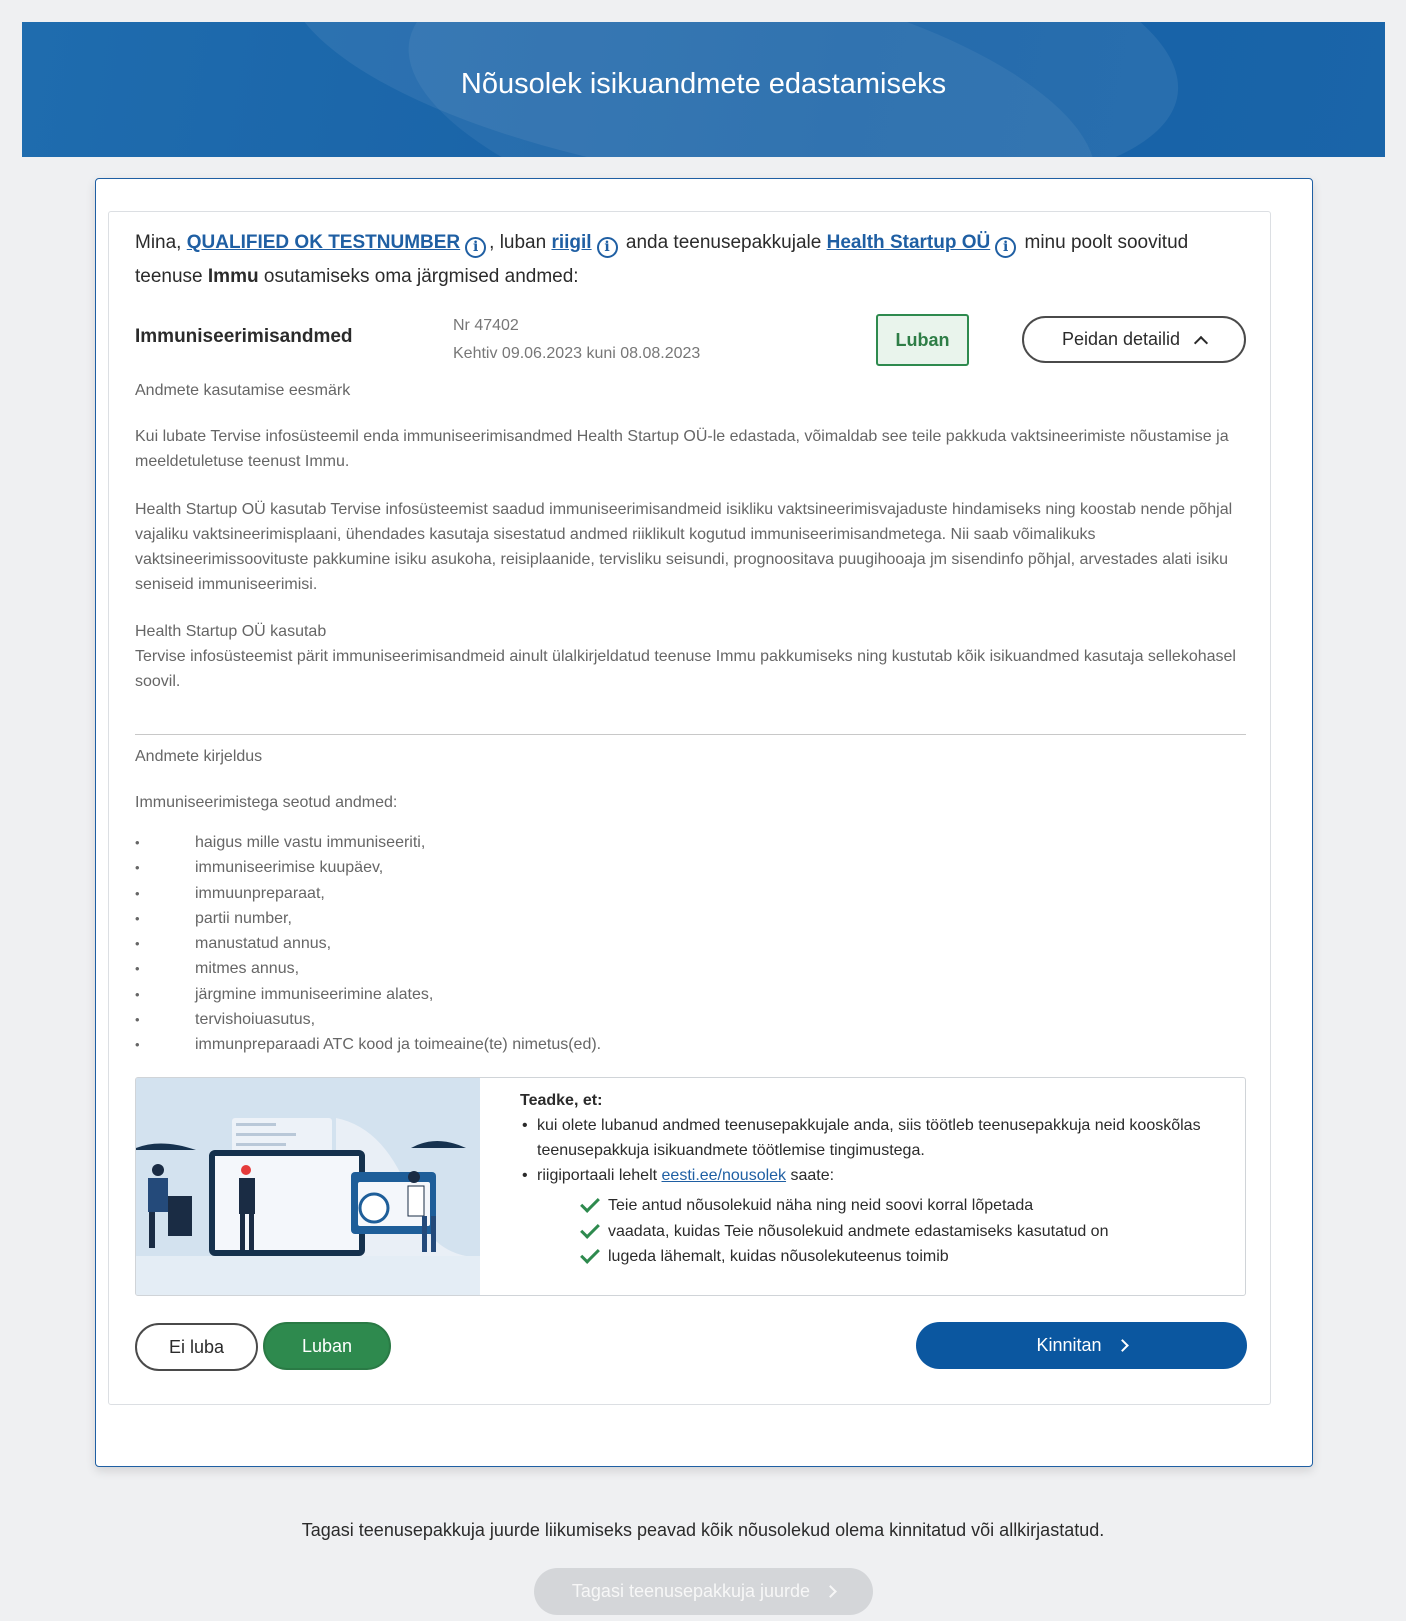 This screenshot has height=1621, width=1406. What do you see at coordinates (723, 242) in the screenshot?
I see `intro-text: anda teenusepakkujale` at bounding box center [723, 242].